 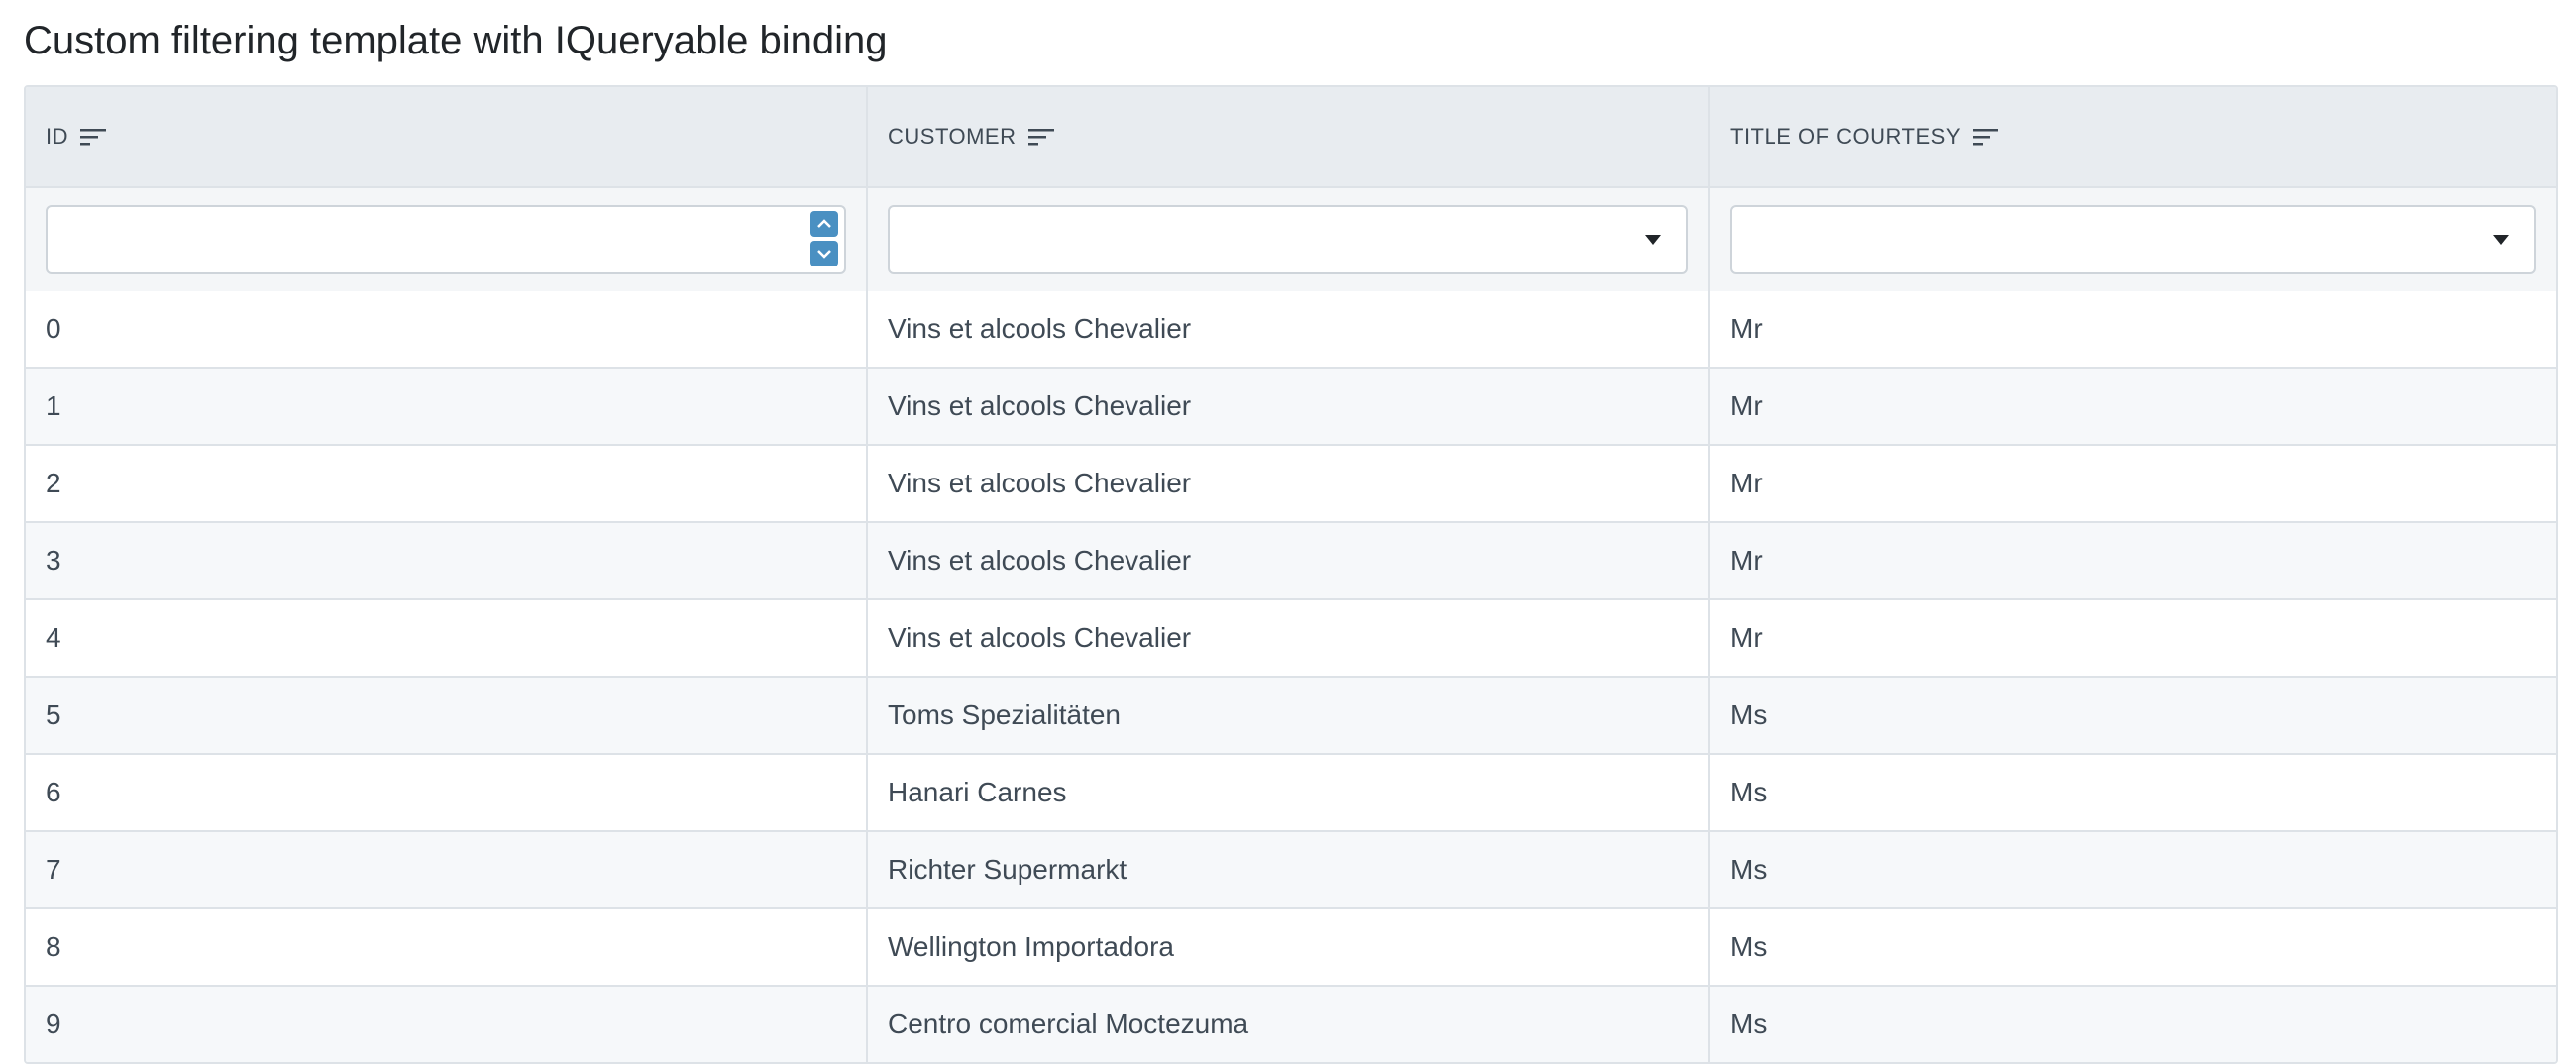 What do you see at coordinates (447, 715) in the screenshot?
I see `cell-id: 5` at bounding box center [447, 715].